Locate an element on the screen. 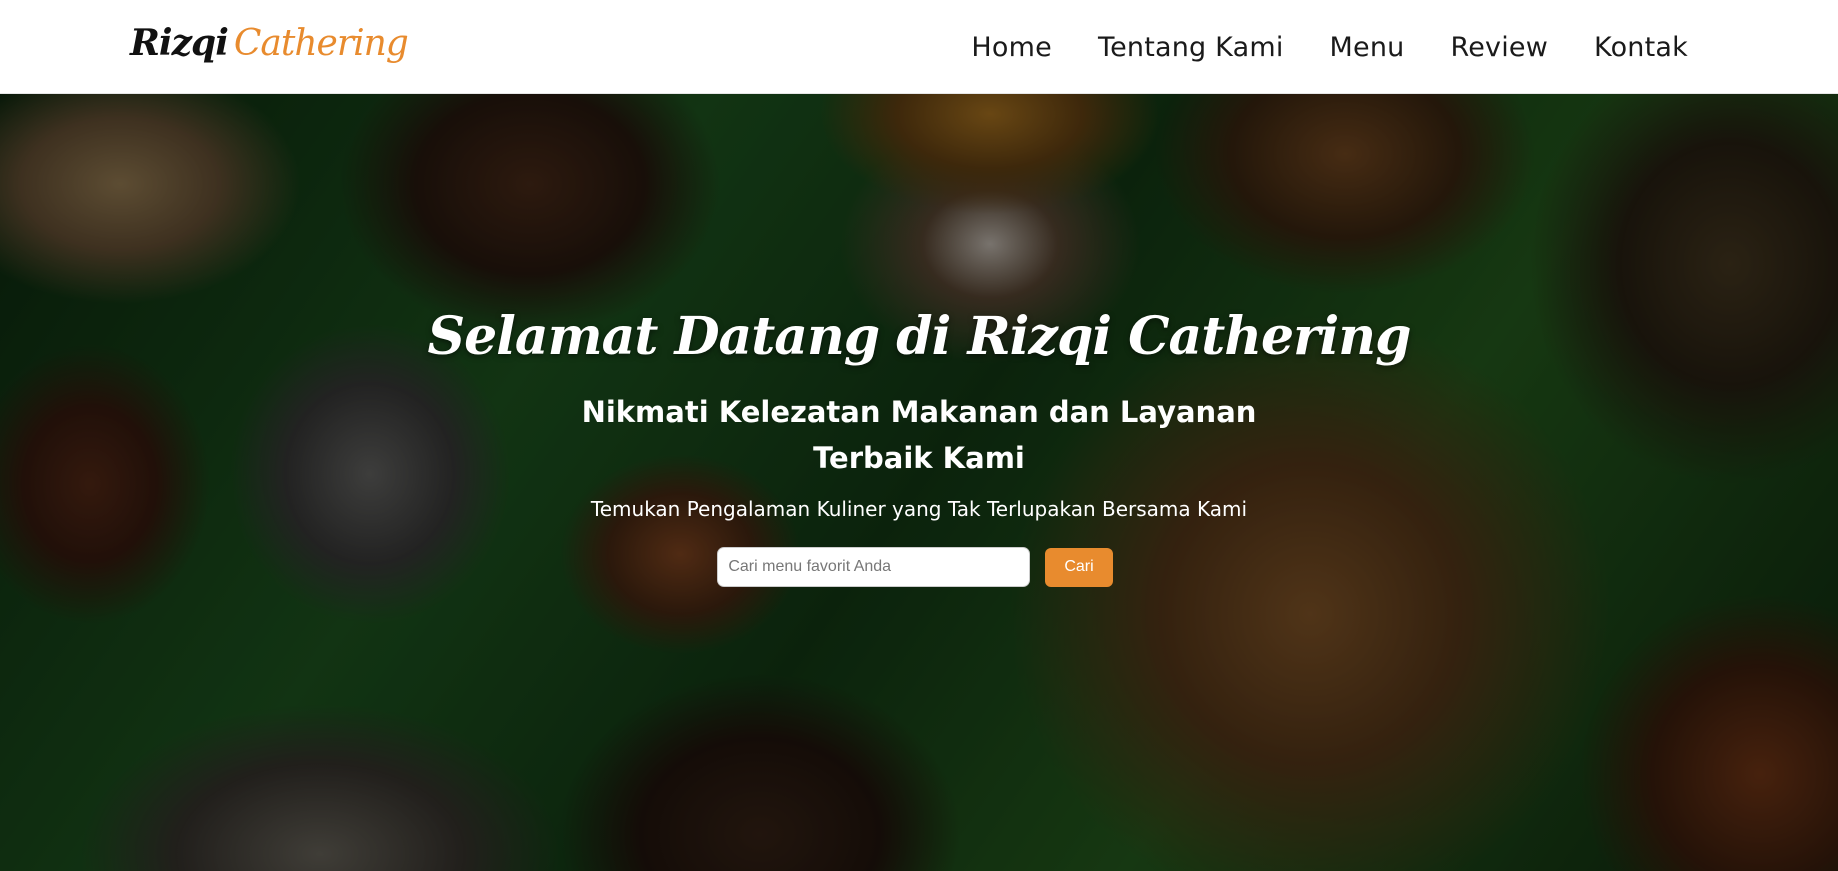  nav-link-menu: Menu is located at coordinates (1367, 47).